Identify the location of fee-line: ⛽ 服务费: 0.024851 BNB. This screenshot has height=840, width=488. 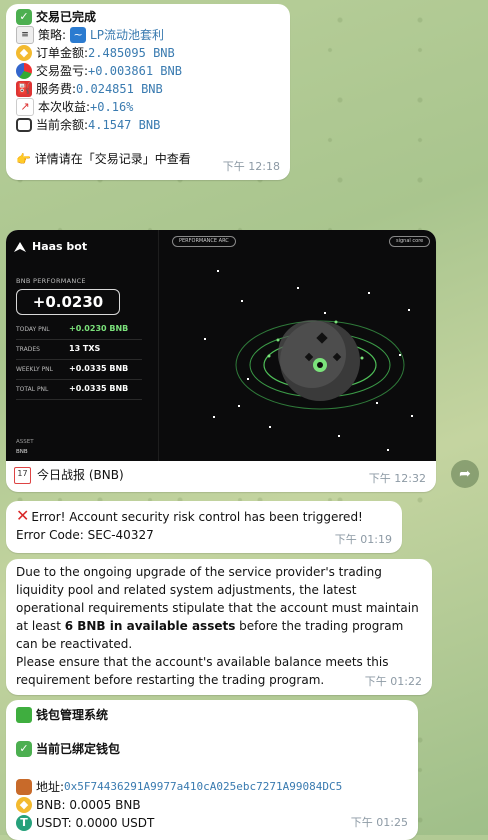
(148, 89).